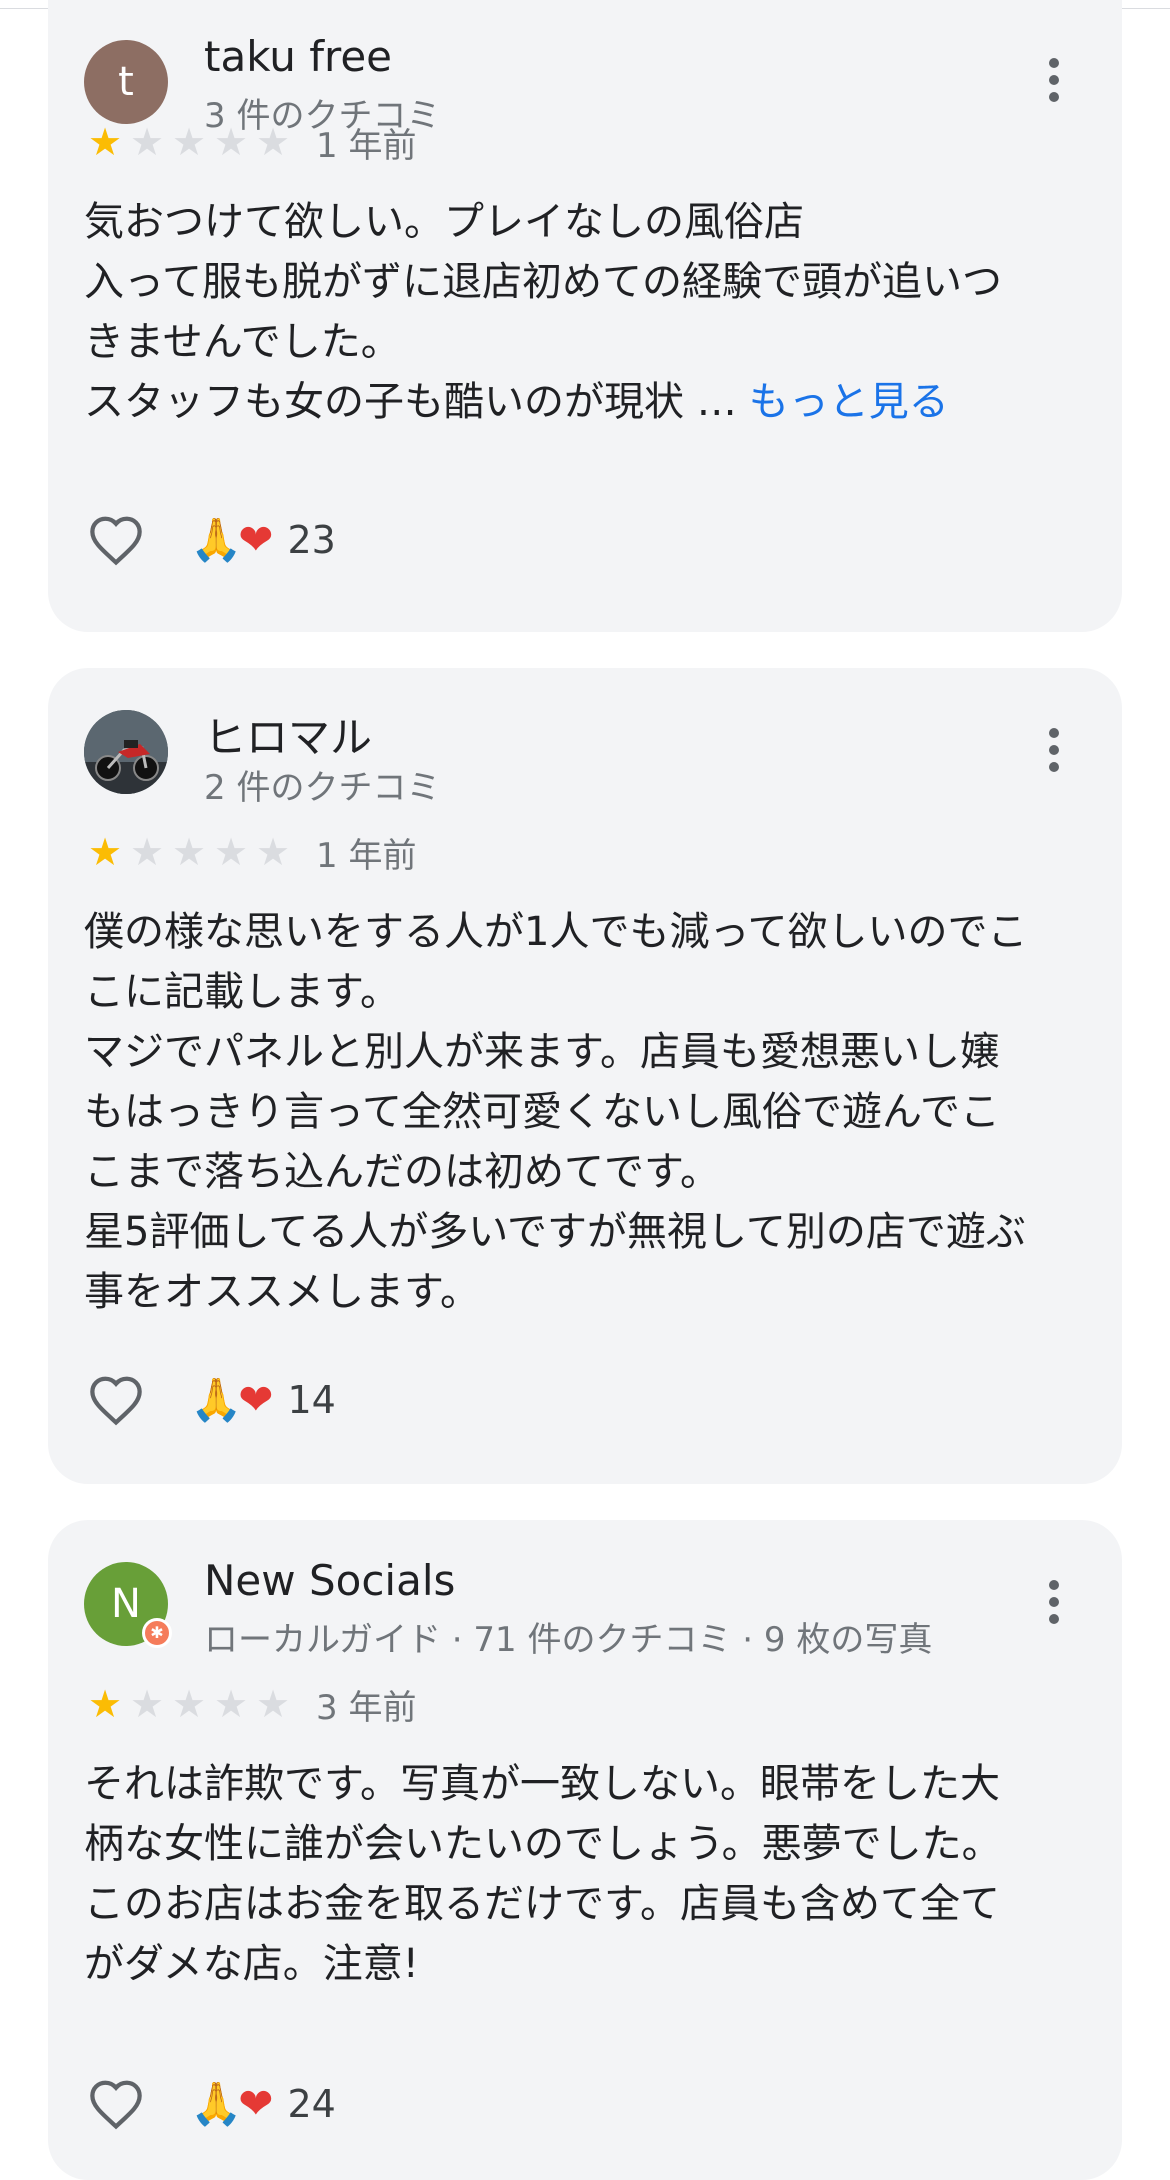 The width and height of the screenshot is (1170, 2180). What do you see at coordinates (543, 1844) in the screenshot?
I see `review-line: 柄な女性に誰が会いたいのでしょう。悪夢でした。` at bounding box center [543, 1844].